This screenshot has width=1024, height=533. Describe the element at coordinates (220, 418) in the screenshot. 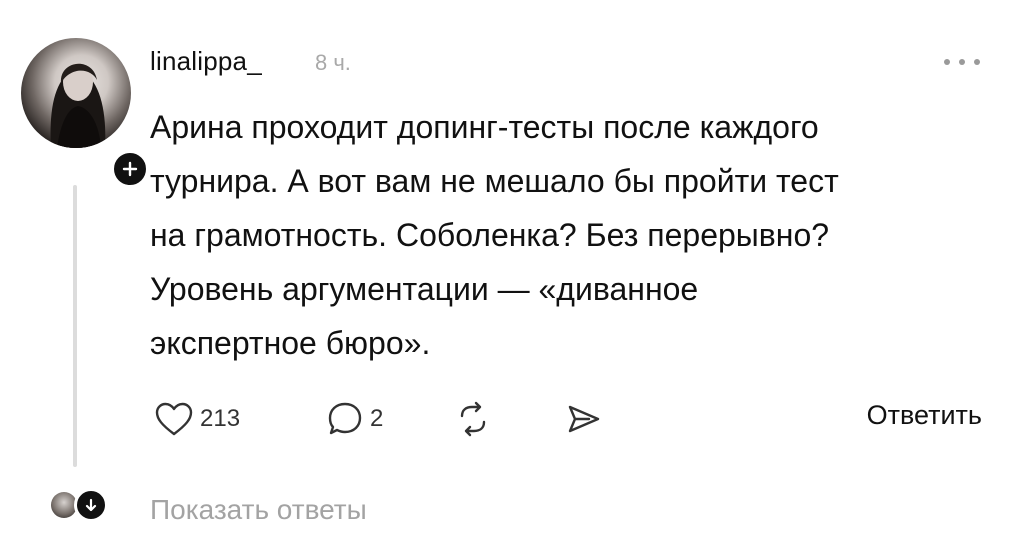

I see `likes-count: 213` at that location.